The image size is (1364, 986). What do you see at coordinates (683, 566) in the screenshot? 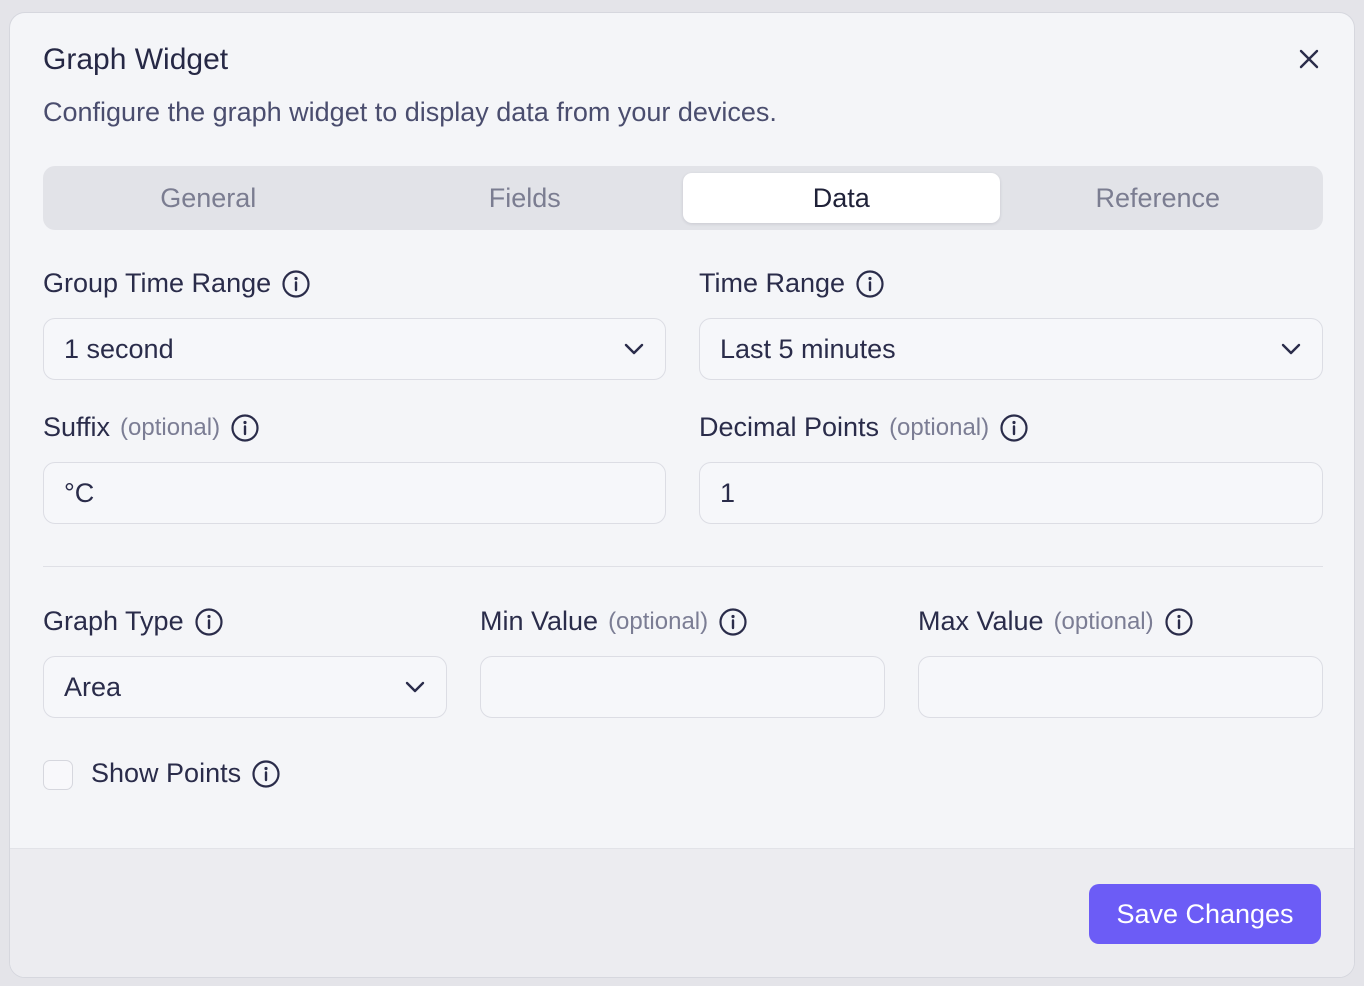
I see `section-divider` at bounding box center [683, 566].